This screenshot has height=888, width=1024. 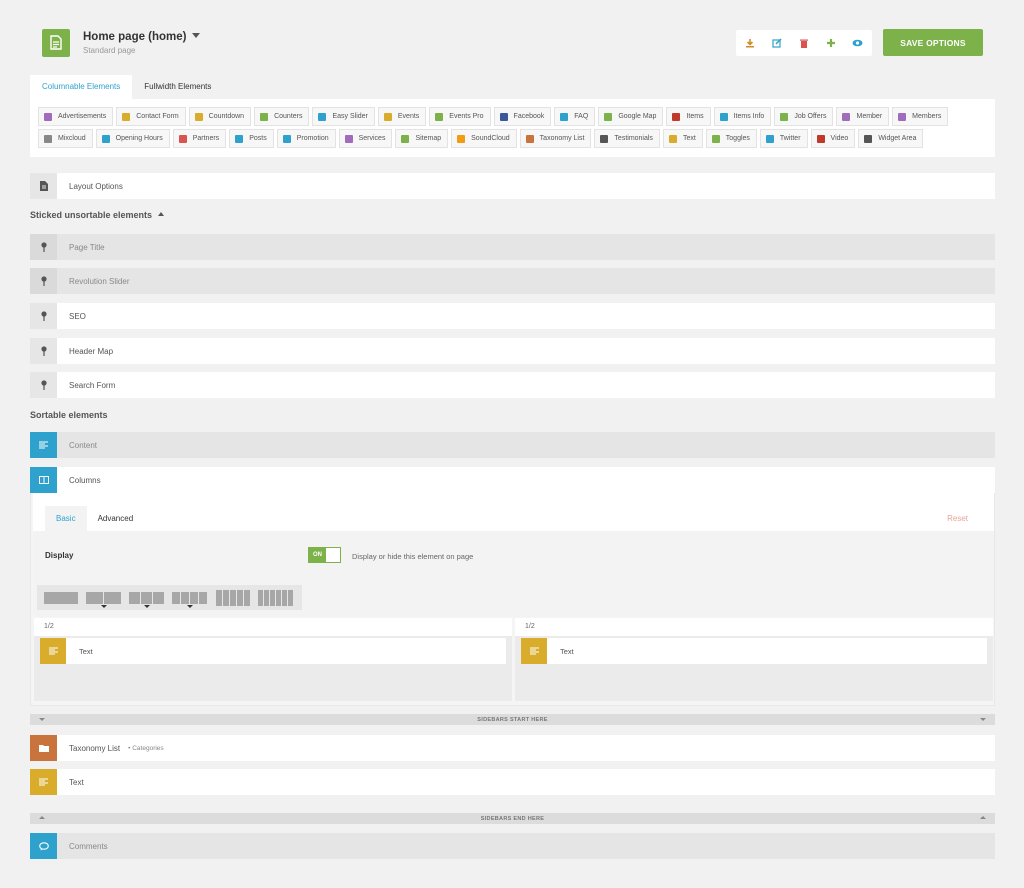 I want to click on palette-chip-label: Events Pro, so click(x=466, y=116).